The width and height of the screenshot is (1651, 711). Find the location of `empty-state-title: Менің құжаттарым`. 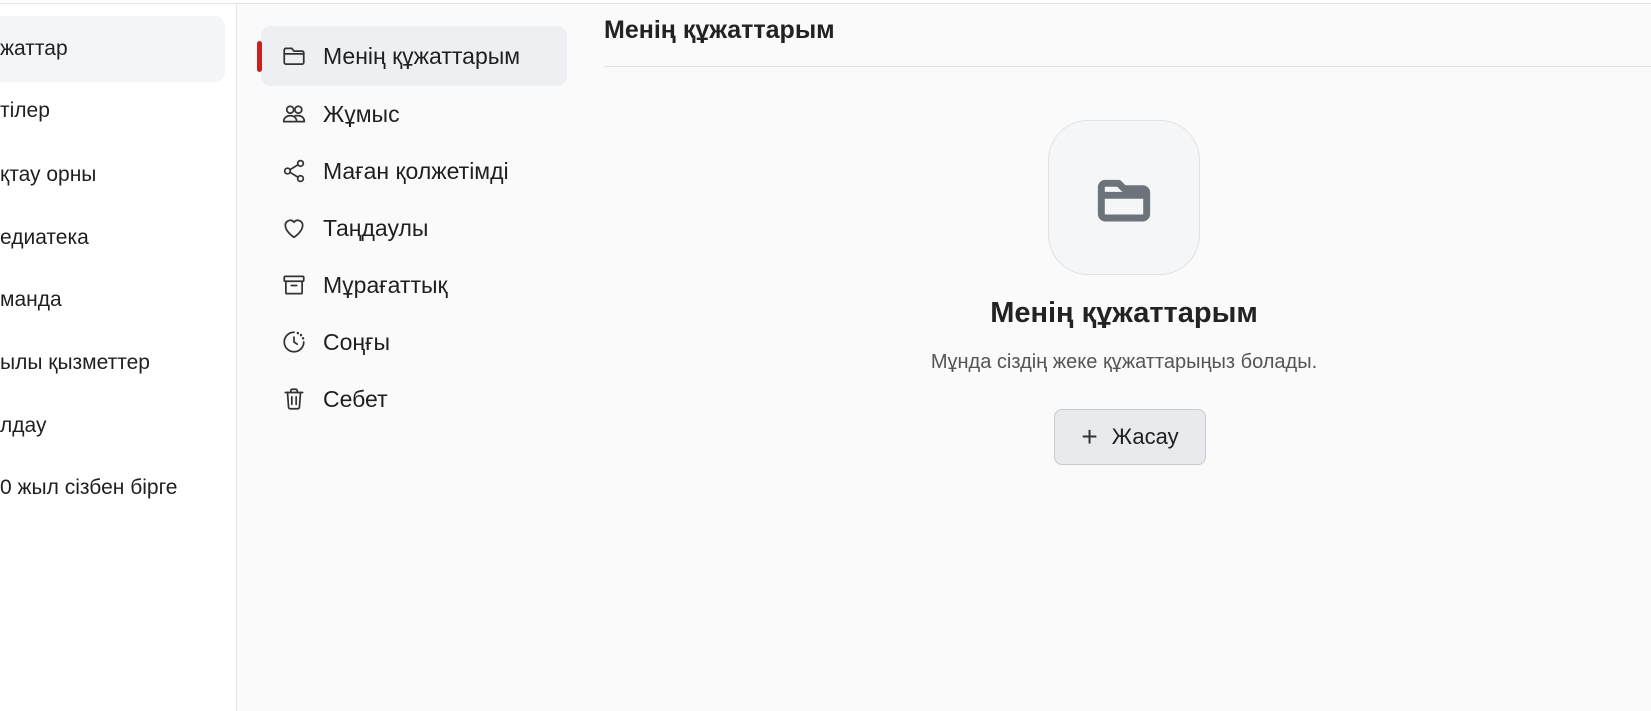

empty-state-title: Менің құжаттарым is located at coordinates (1124, 313).